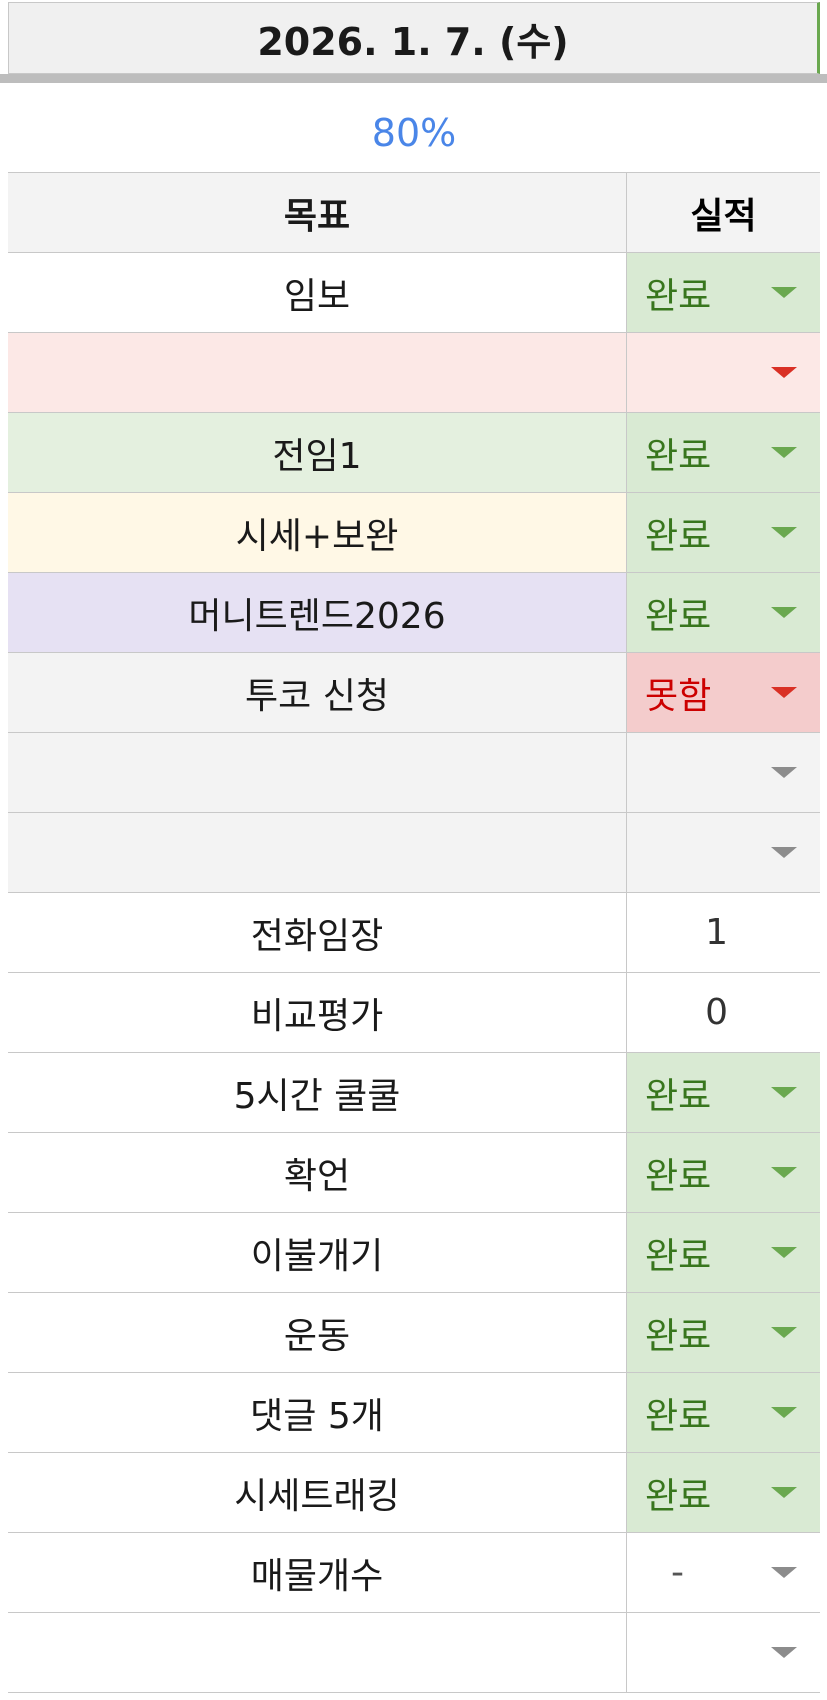 Image resolution: width=827 pixels, height=1700 pixels. I want to click on table-row: 5시간 쿨쿨 완료, so click(414, 1093).